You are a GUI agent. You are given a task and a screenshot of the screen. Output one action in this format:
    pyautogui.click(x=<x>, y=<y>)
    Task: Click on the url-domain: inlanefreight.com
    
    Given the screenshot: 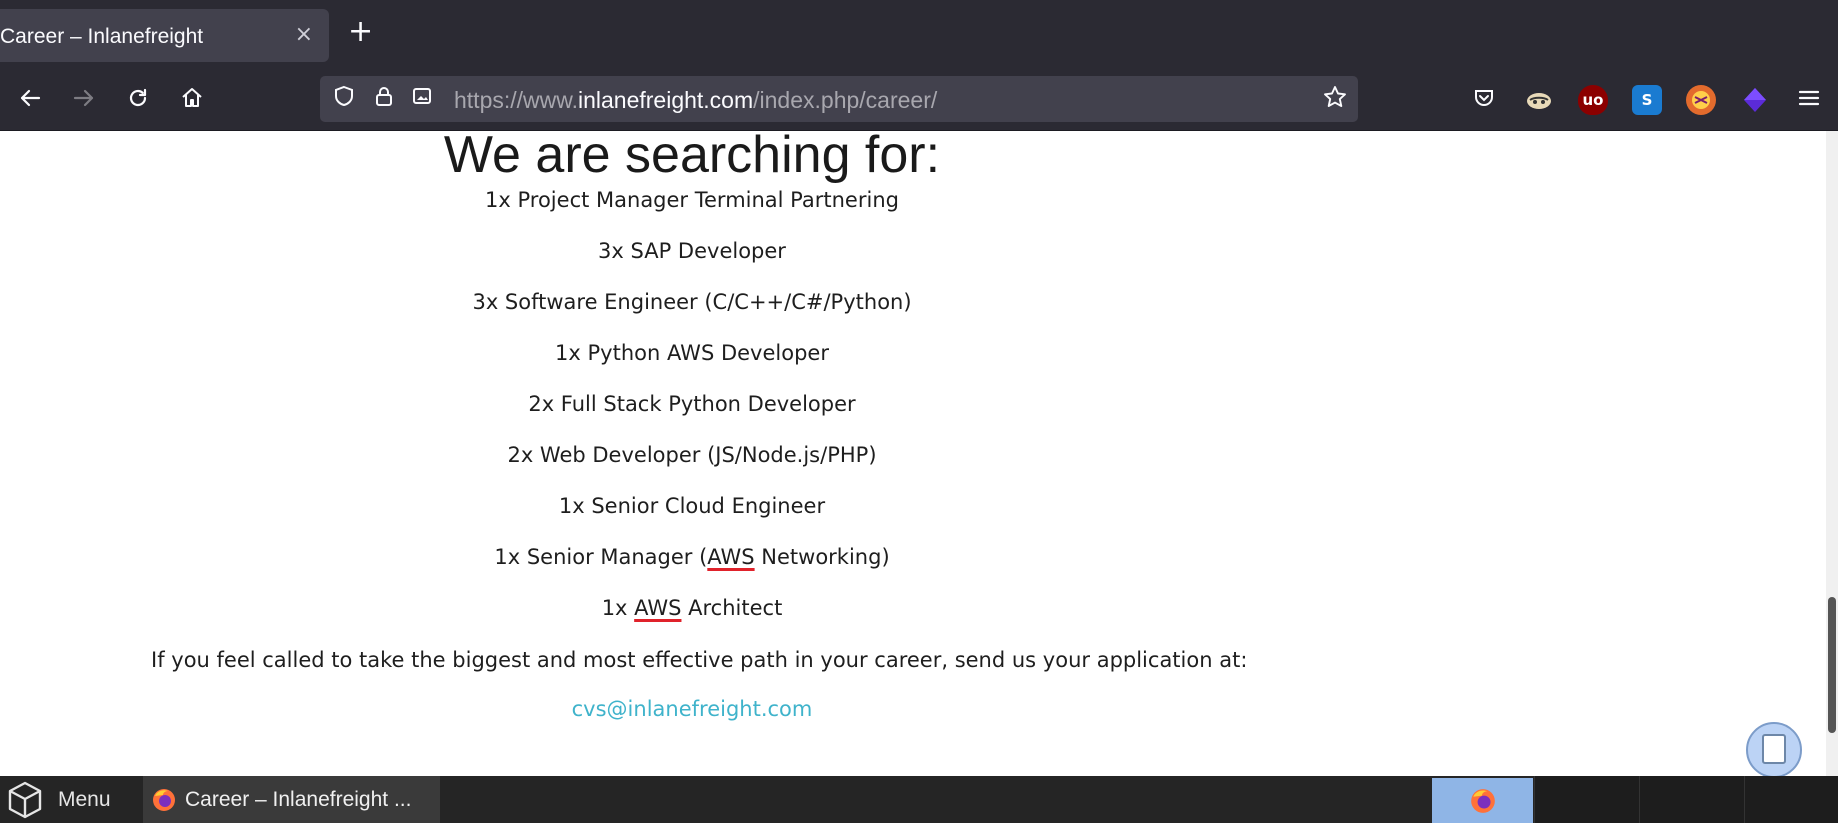 What is the action you would take?
    pyautogui.click(x=665, y=100)
    